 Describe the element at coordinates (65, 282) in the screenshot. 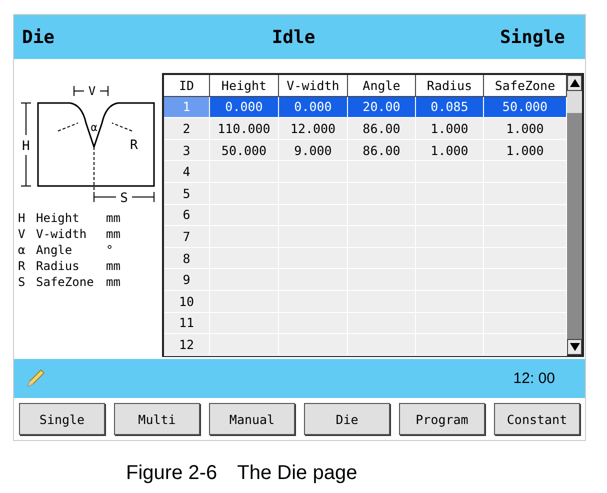

I see `legend-name: SafeZone` at that location.